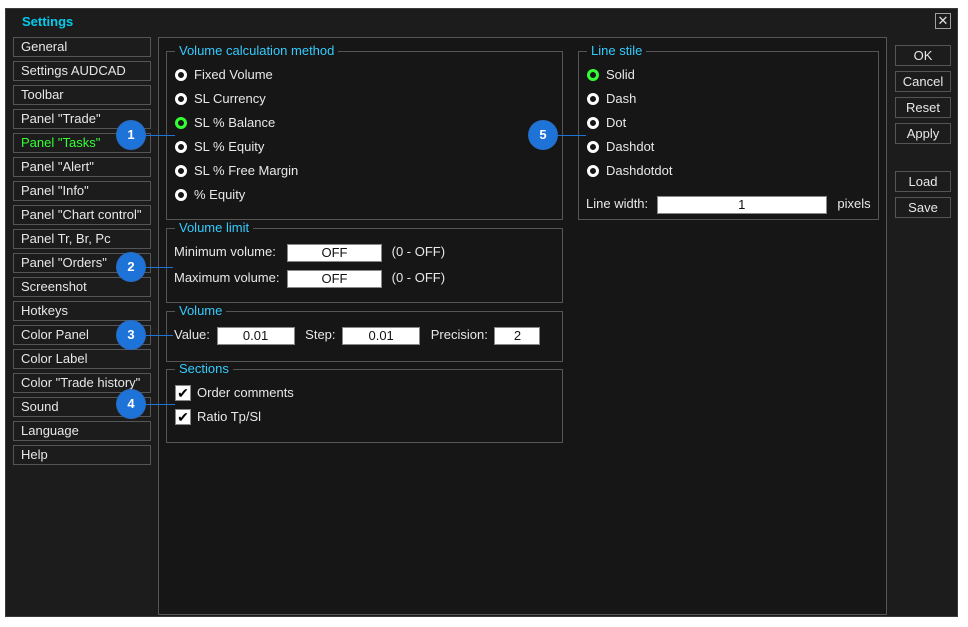 This screenshot has width=968, height=627. Describe the element at coordinates (131, 335) in the screenshot. I see `marker-3: 3` at that location.